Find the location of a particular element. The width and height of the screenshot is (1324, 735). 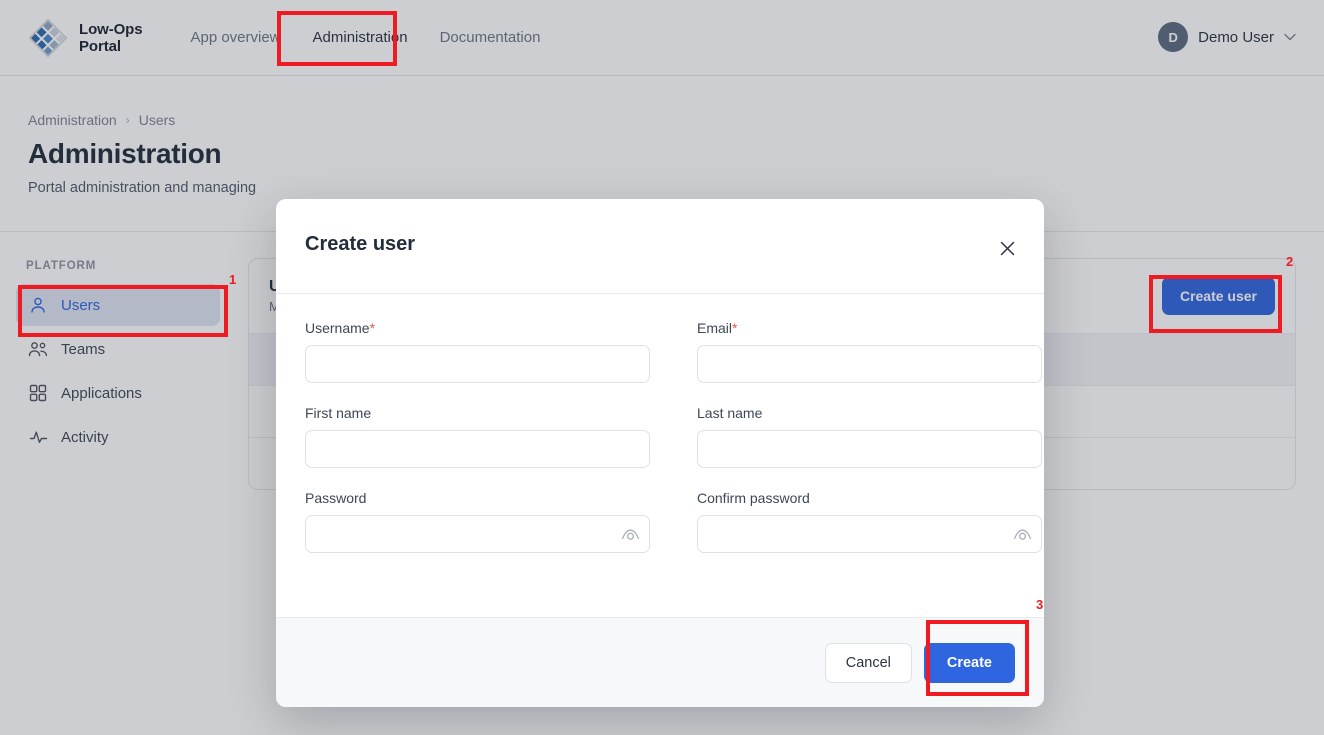

username-input-wrap is located at coordinates (477, 364).